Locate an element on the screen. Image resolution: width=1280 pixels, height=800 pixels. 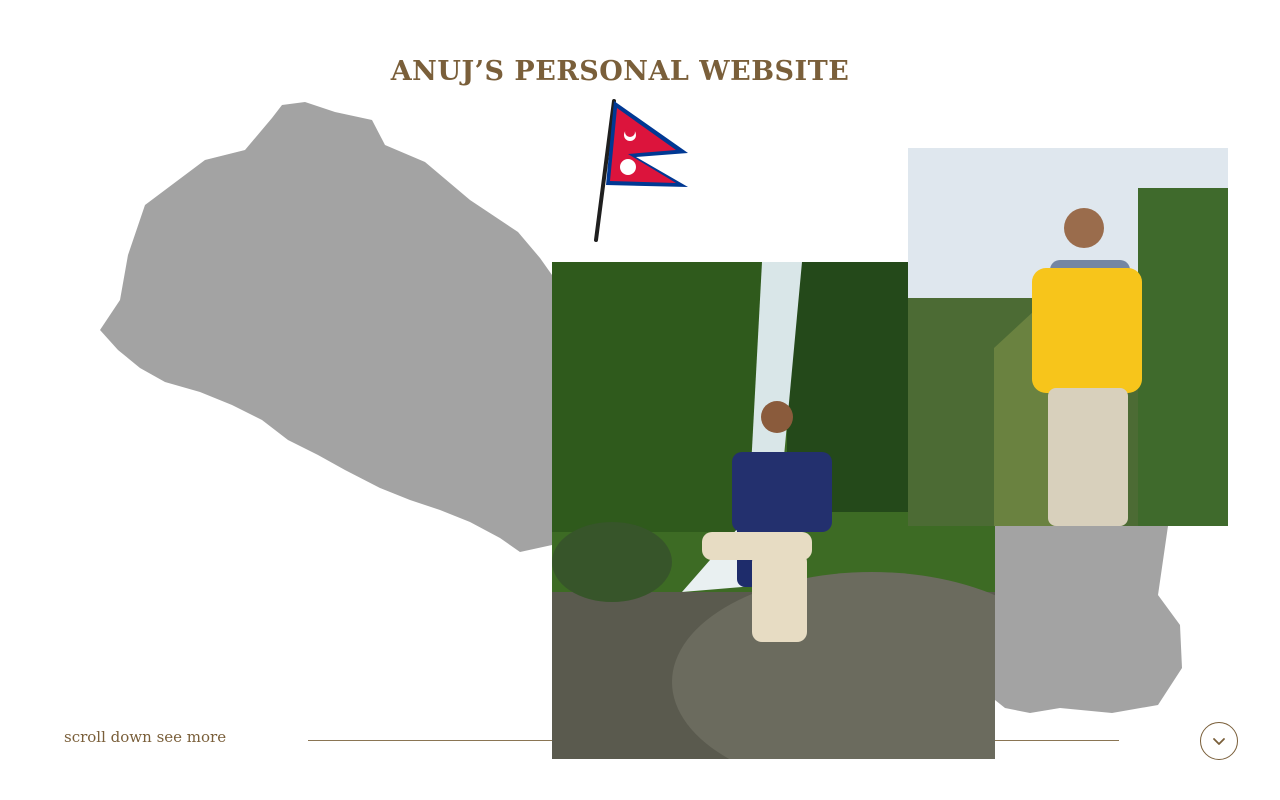
side-photo is located at coordinates (1068, 337).